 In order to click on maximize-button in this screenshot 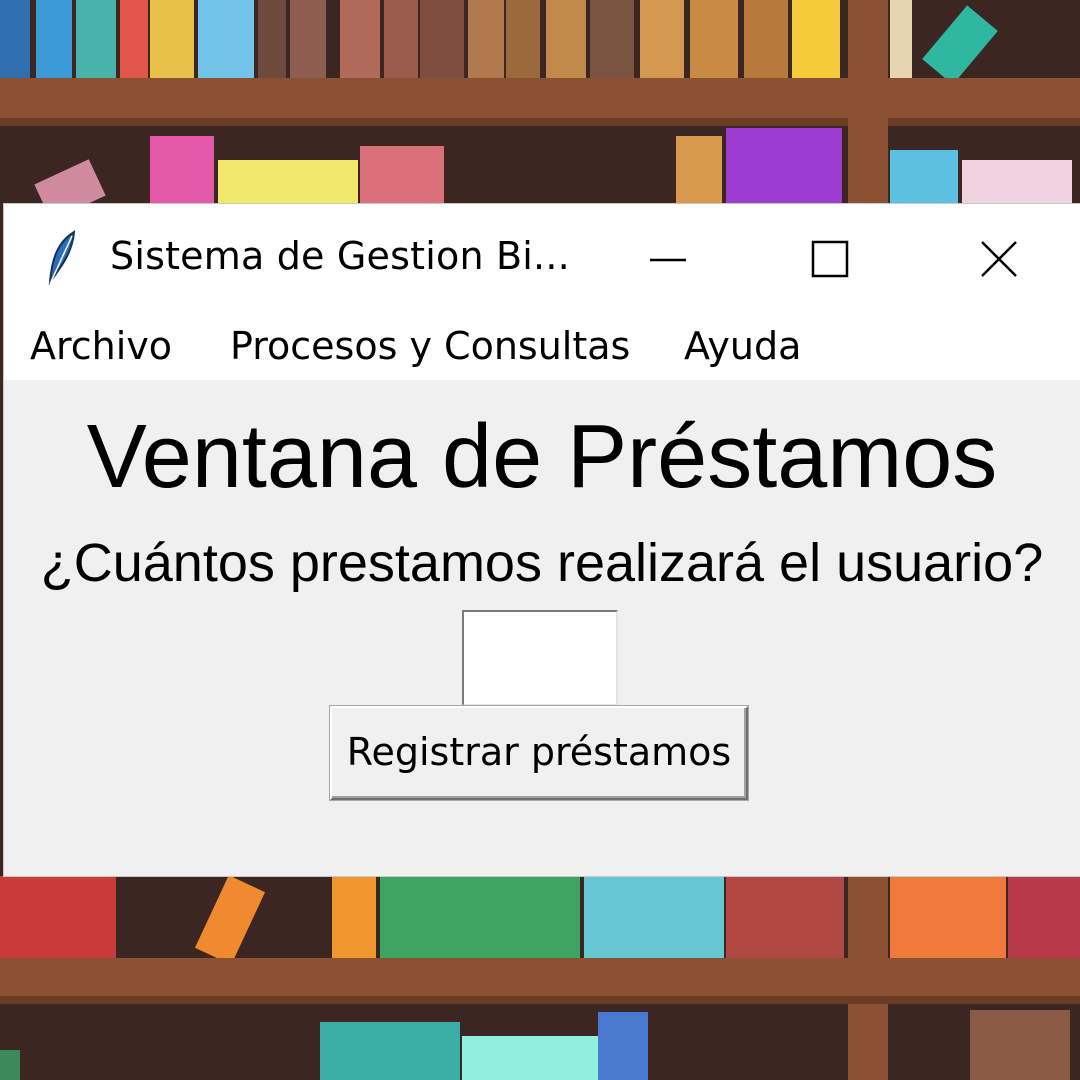, I will do `click(831, 257)`.